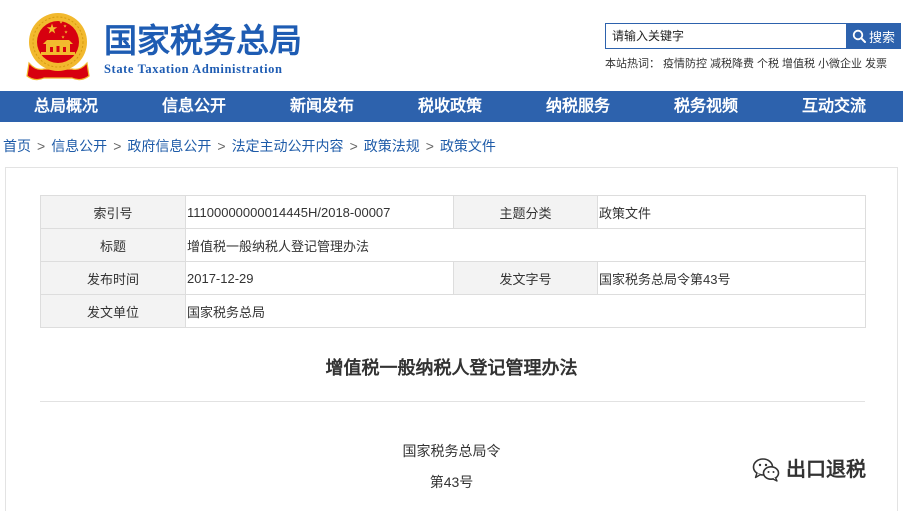 The height and width of the screenshot is (511, 903). What do you see at coordinates (706, 106) in the screenshot?
I see `nav-item-tax-video: 税务视频` at bounding box center [706, 106].